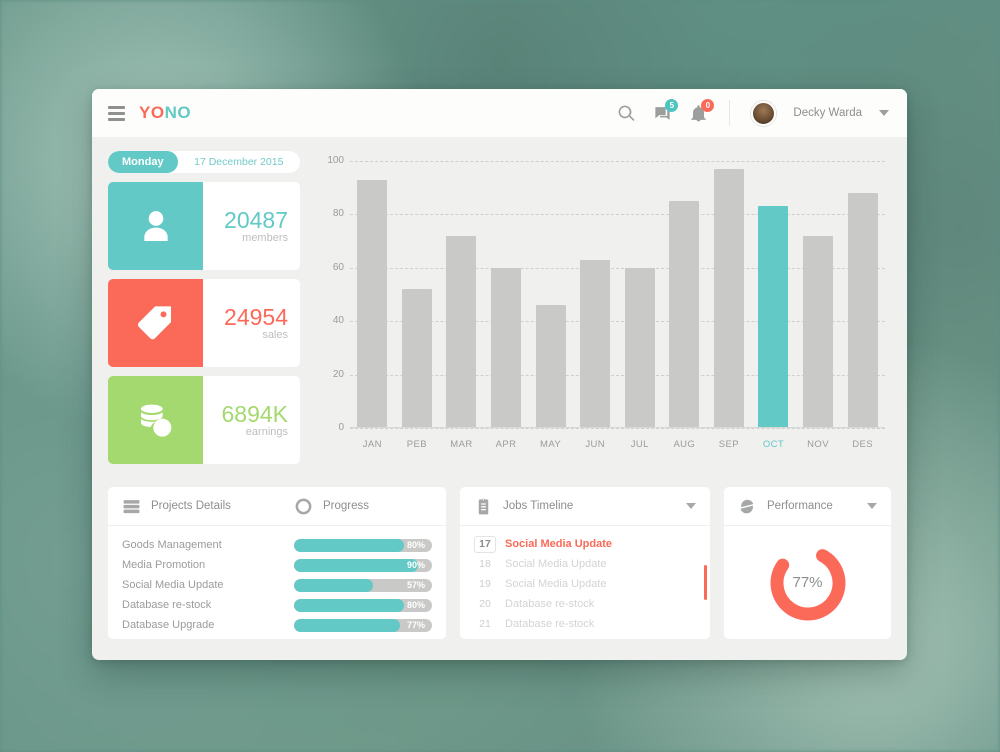 The width and height of the screenshot is (1000, 752). I want to click on job-number: 19, so click(485, 584).